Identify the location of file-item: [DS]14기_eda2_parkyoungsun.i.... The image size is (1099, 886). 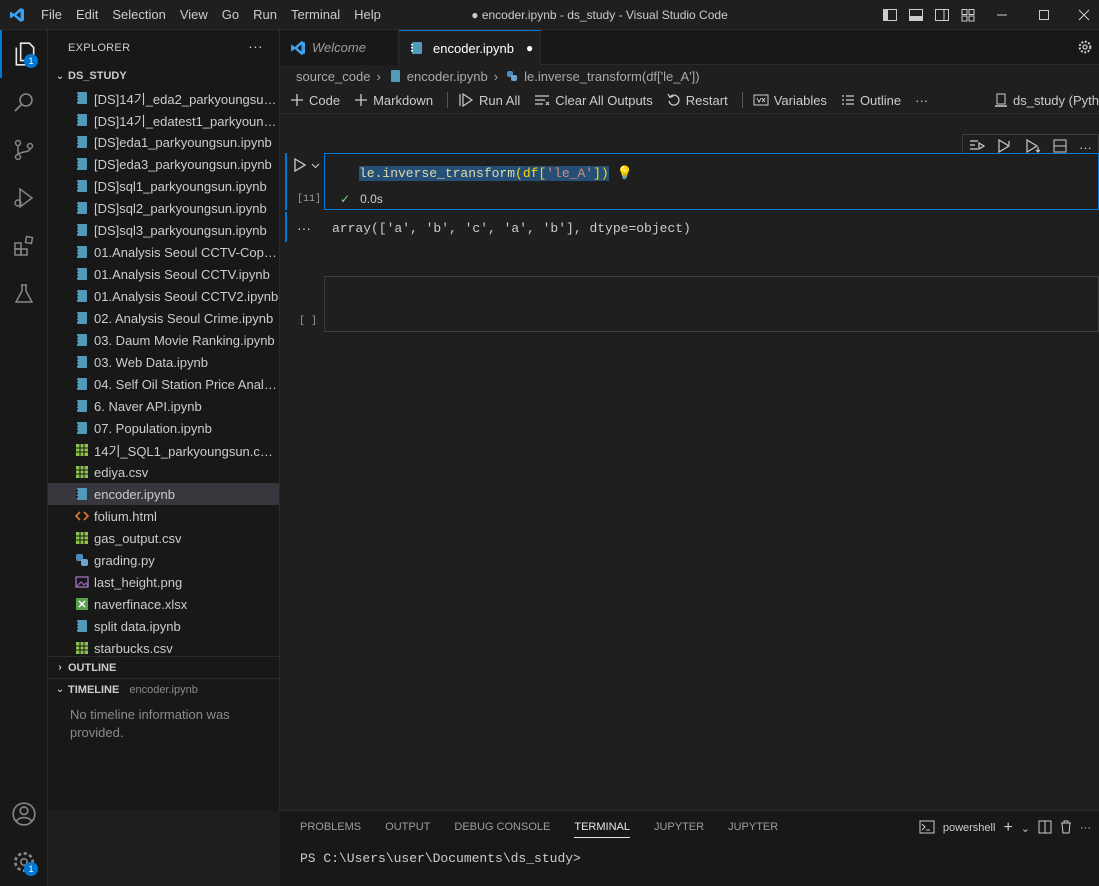
(163, 98).